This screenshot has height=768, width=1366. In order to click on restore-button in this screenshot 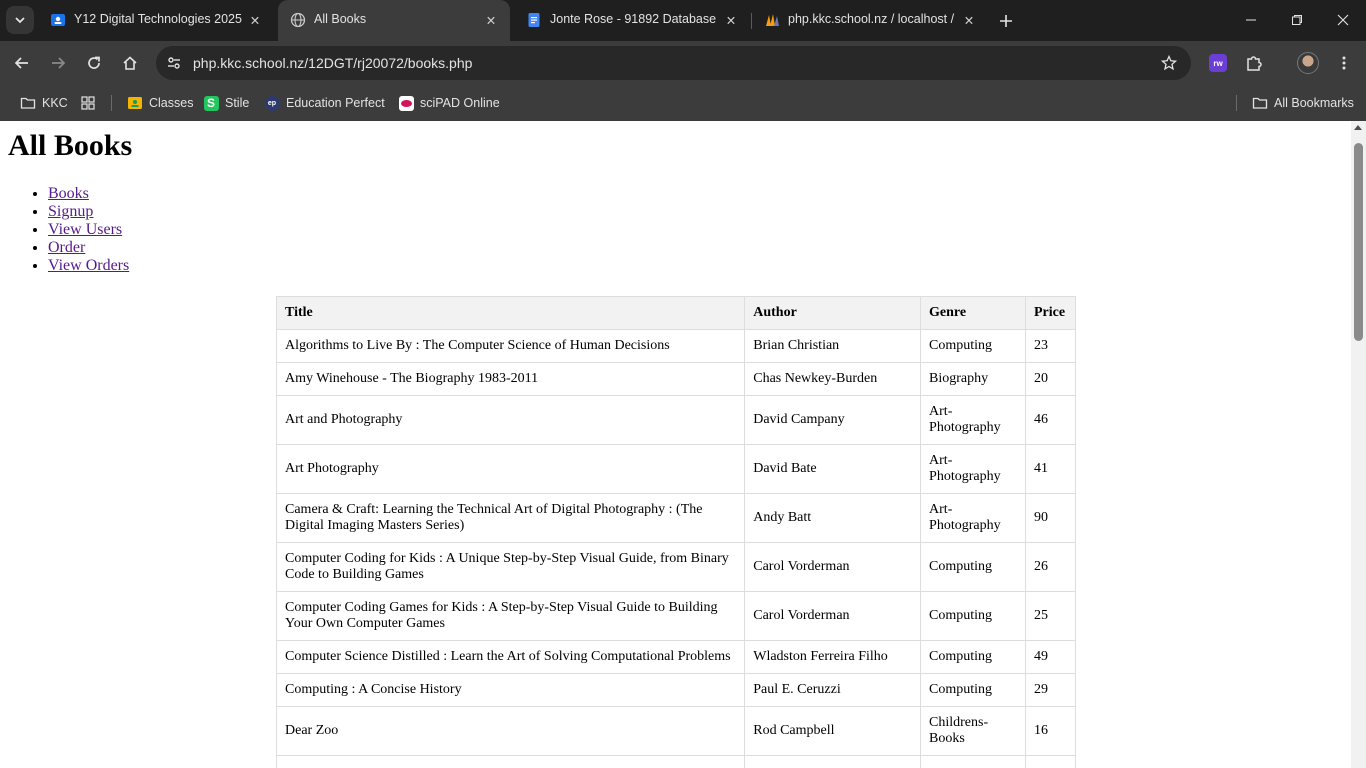, I will do `click(1297, 20)`.